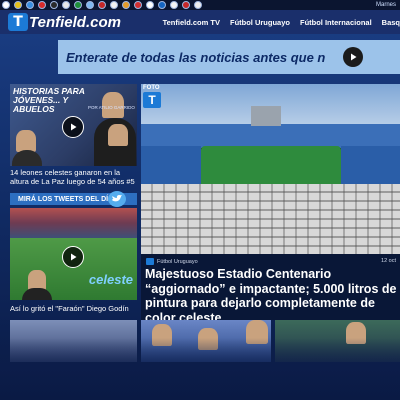 The width and height of the screenshot is (400, 400). Describe the element at coordinates (260, 22) in the screenshot. I see `nav-item-futbol-uruguayo: Fútbol Uruguayo` at that location.